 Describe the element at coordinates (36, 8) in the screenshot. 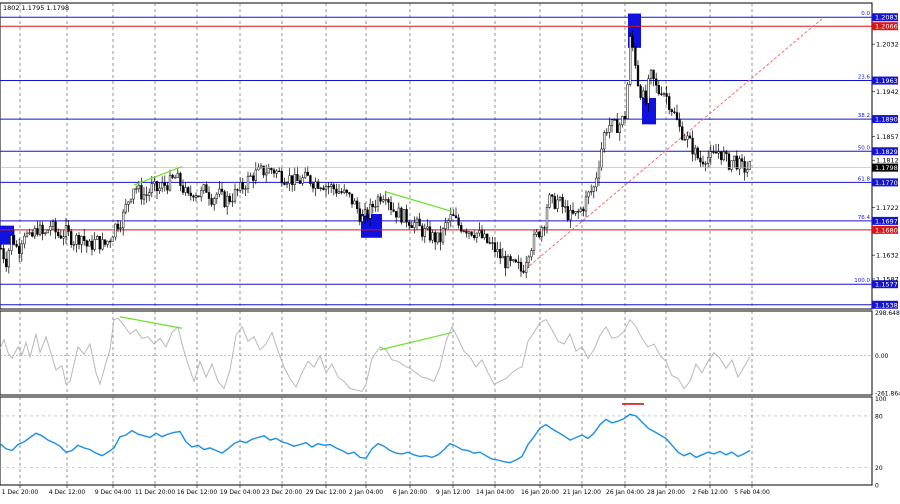

I see `ohlc-header: 1802 1.1795 1.1798` at that location.